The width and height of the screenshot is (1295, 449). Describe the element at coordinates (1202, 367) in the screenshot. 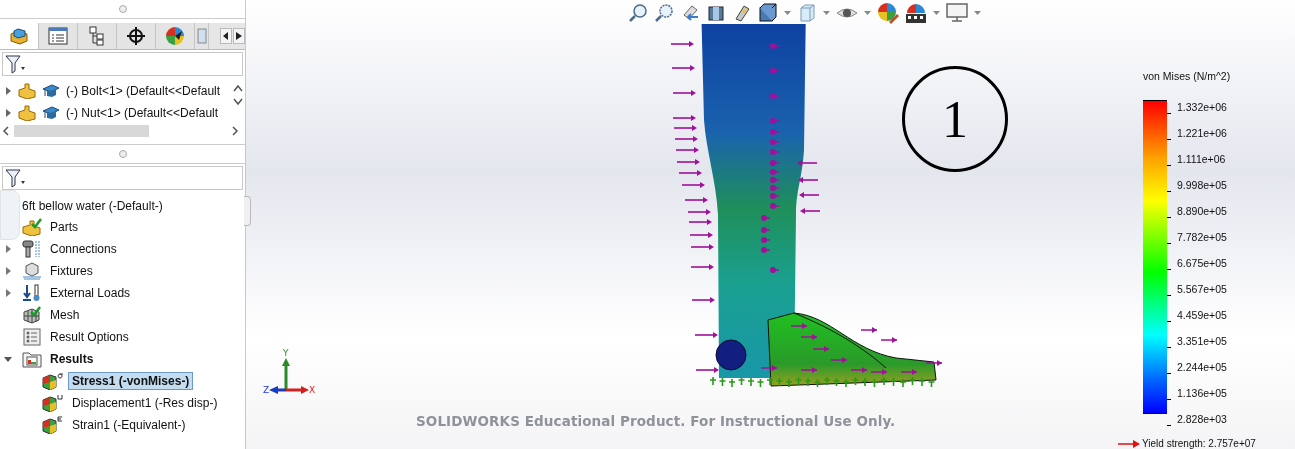

I see `legend-value: 2.244e+05` at that location.